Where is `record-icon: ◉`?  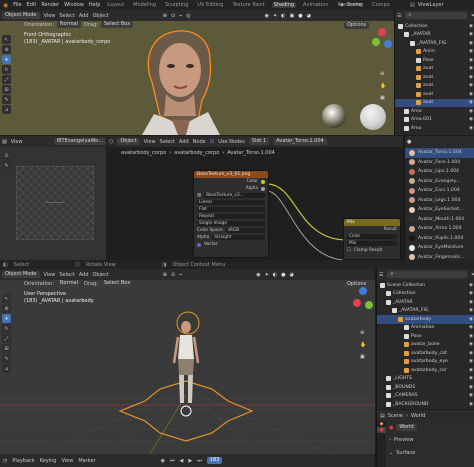 record-icon: ◉ is located at coordinates (163, 461).